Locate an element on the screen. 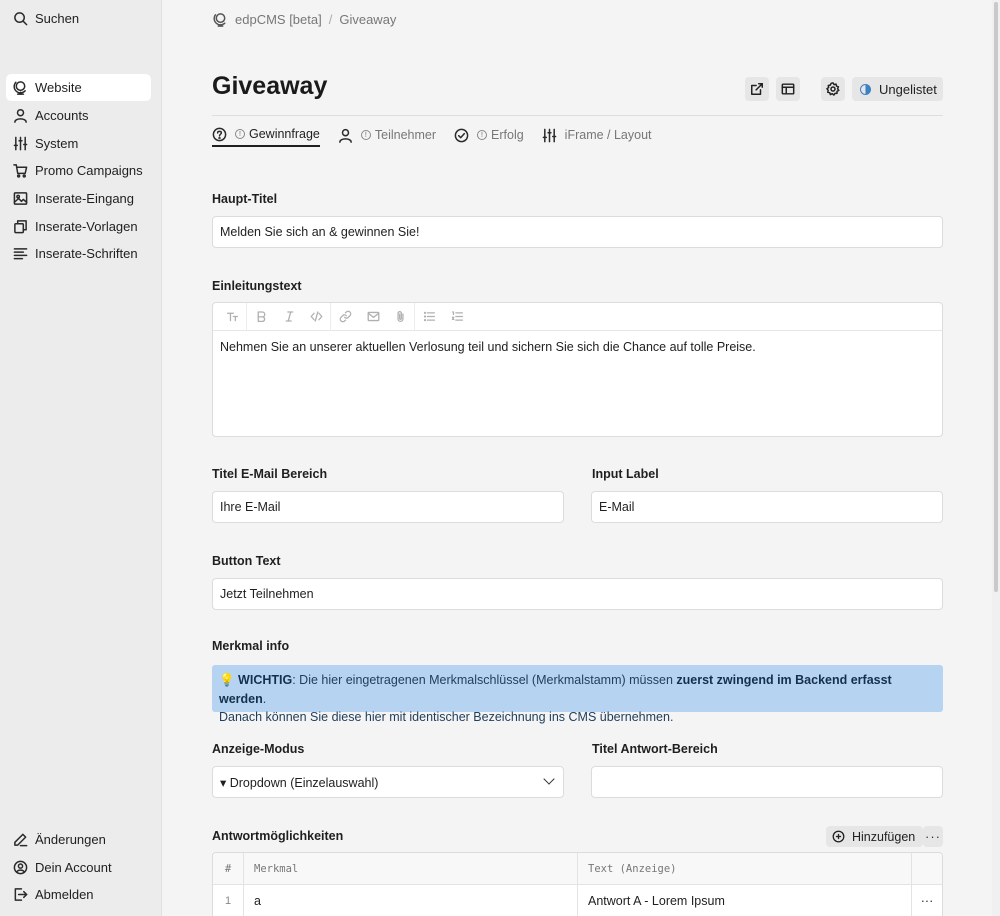 The image size is (1000, 916). breadcrumb: edpCMS [beta] / Giveaway is located at coordinates (304, 19).